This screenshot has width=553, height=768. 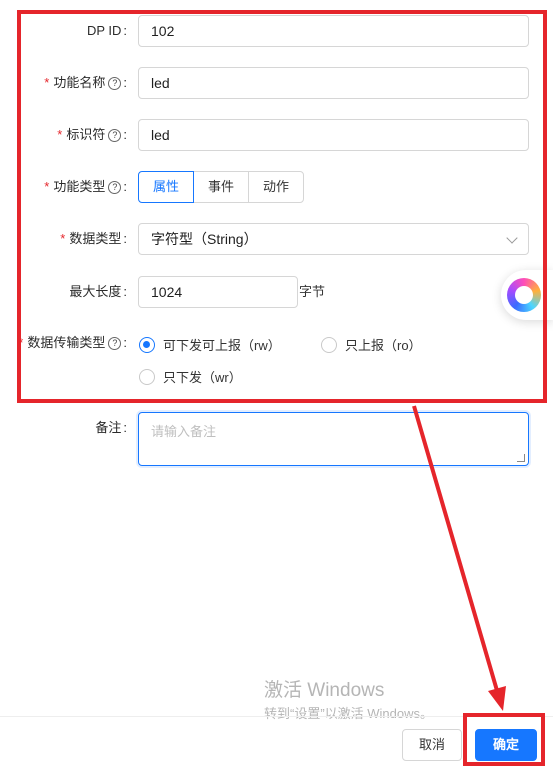 I want to click on activation-watermark-subtitle: 转到“设置”以激活 Windows。, so click(x=349, y=713).